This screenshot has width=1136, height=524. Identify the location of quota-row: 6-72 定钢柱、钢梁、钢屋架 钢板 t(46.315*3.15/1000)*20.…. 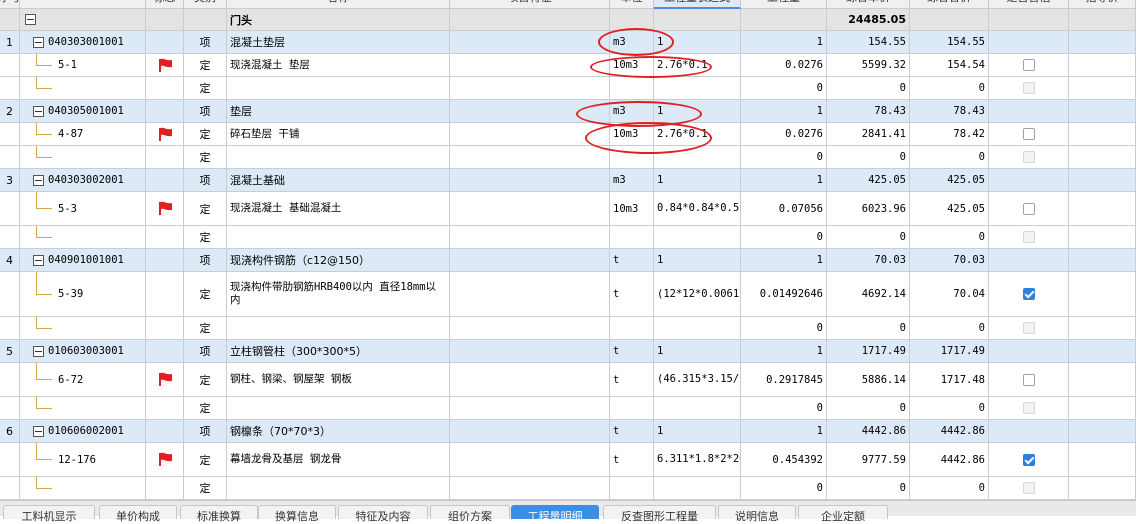
(568, 380).